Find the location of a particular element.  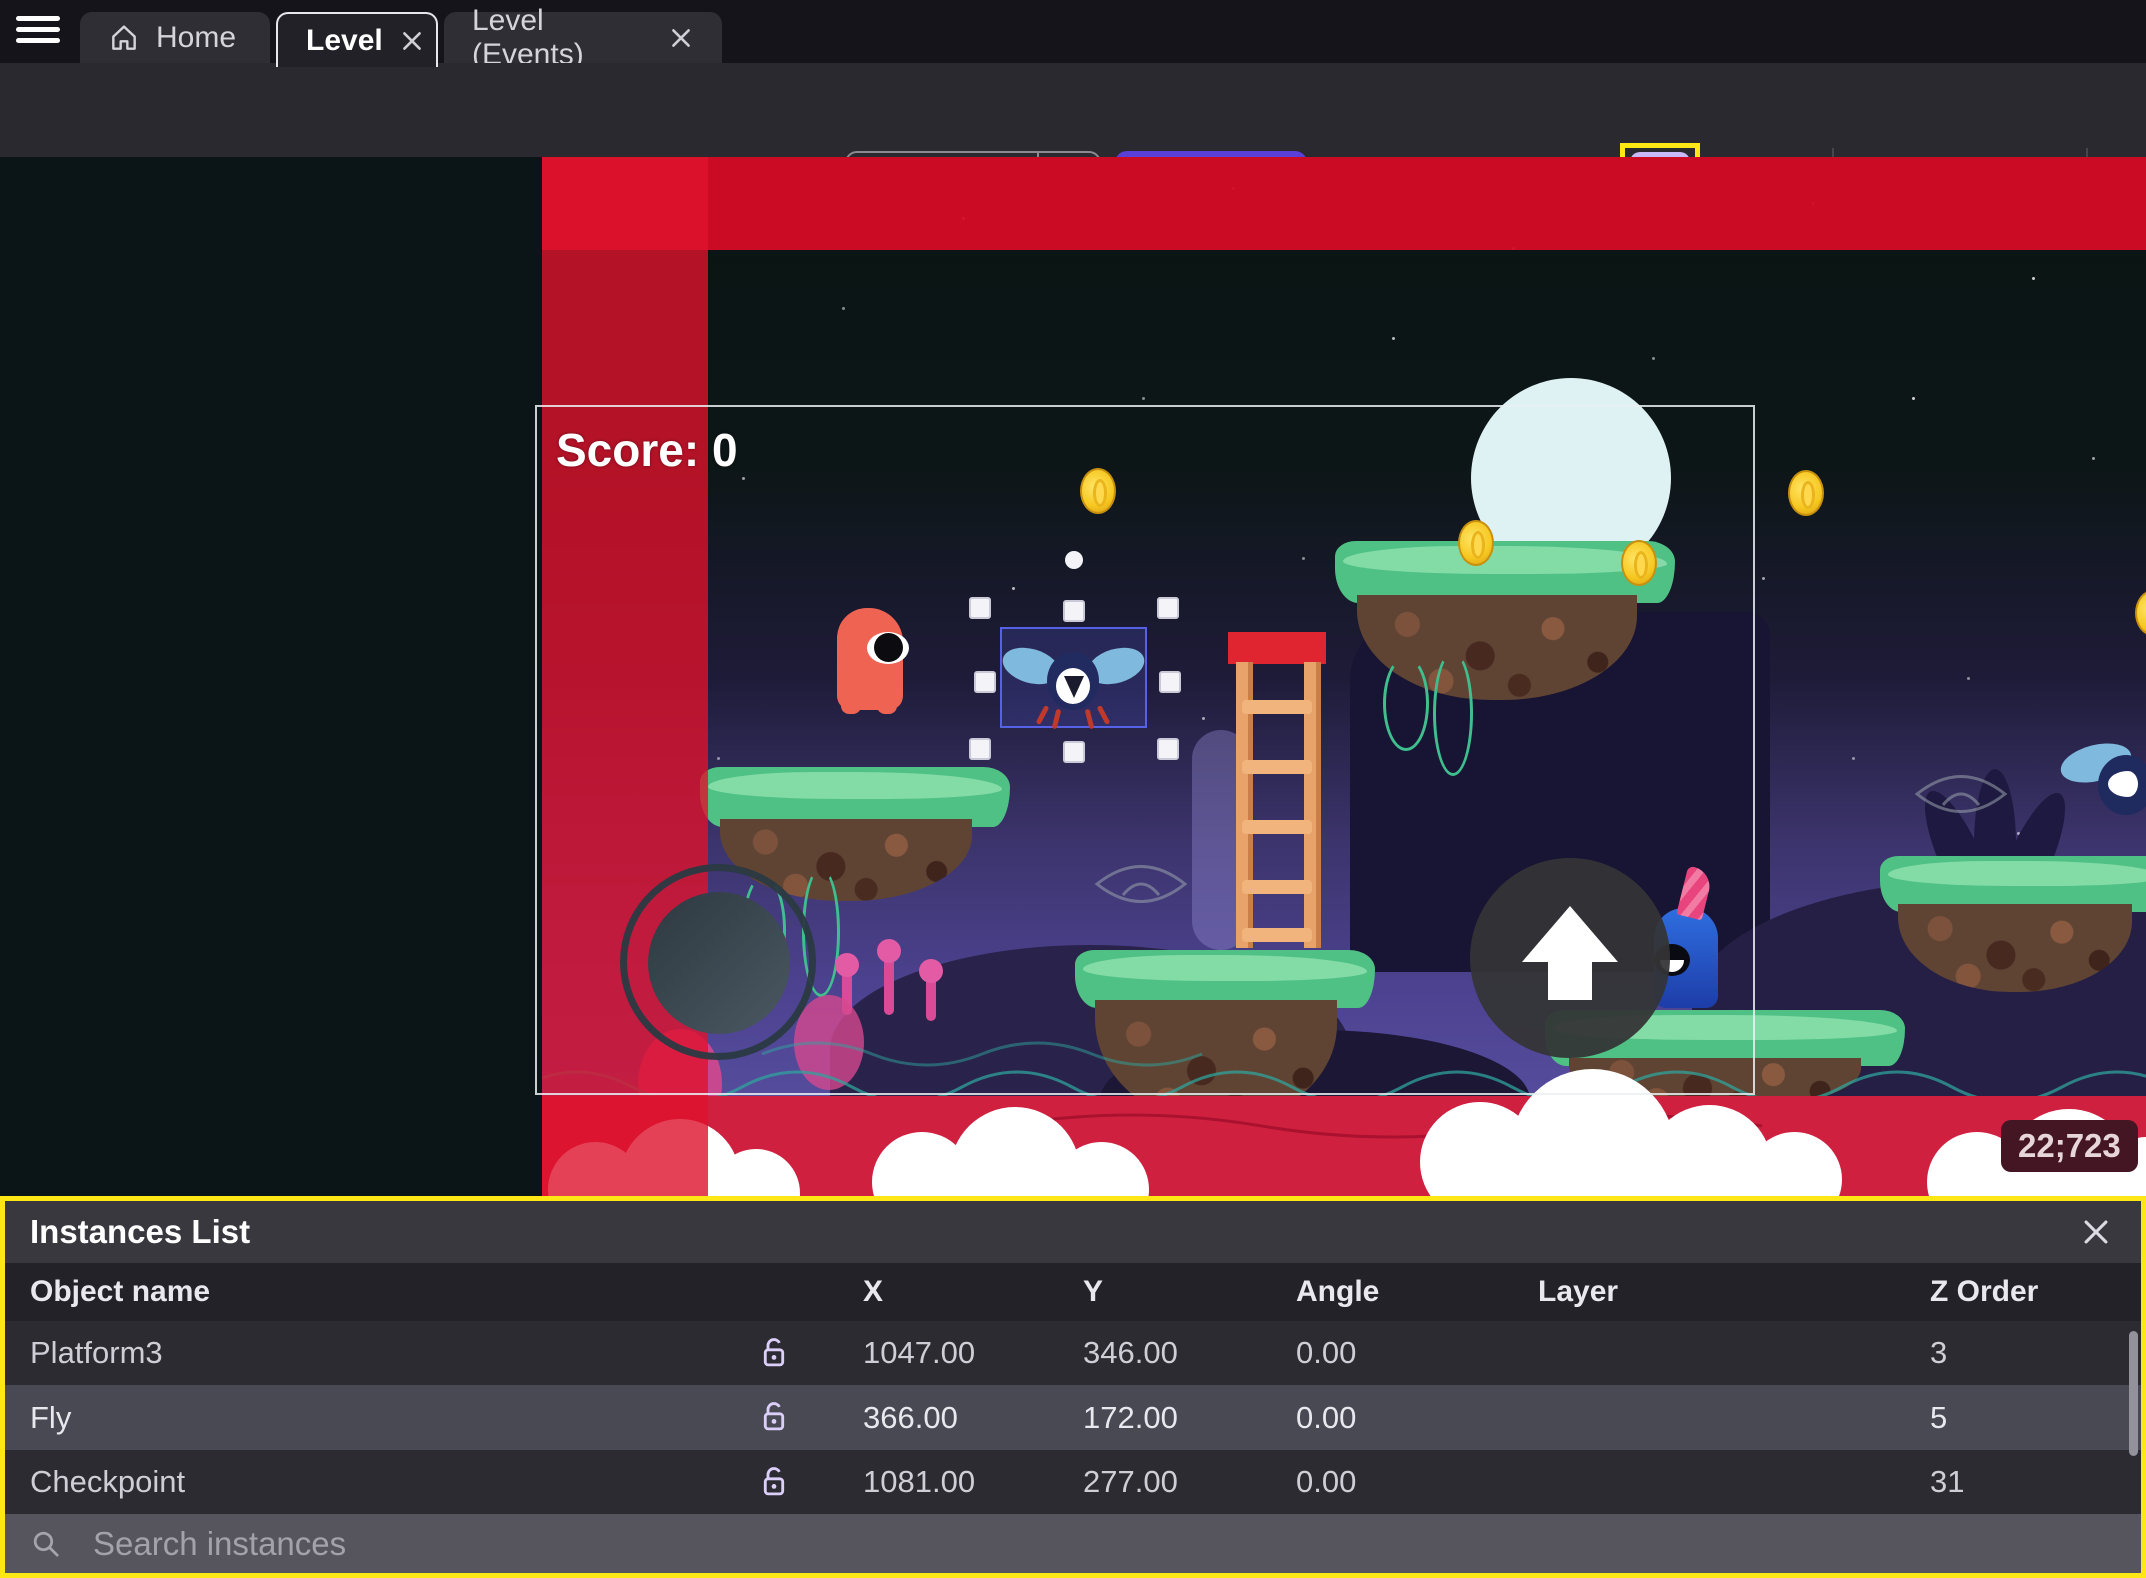

instance-x: 1081.00 is located at coordinates (919, 1481).